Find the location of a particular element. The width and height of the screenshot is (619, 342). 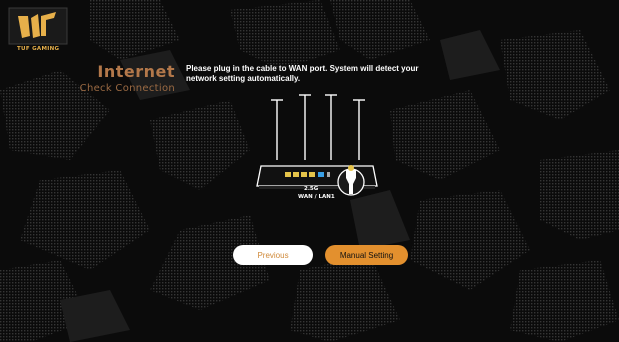

previous-button: Previous is located at coordinates (273, 255).